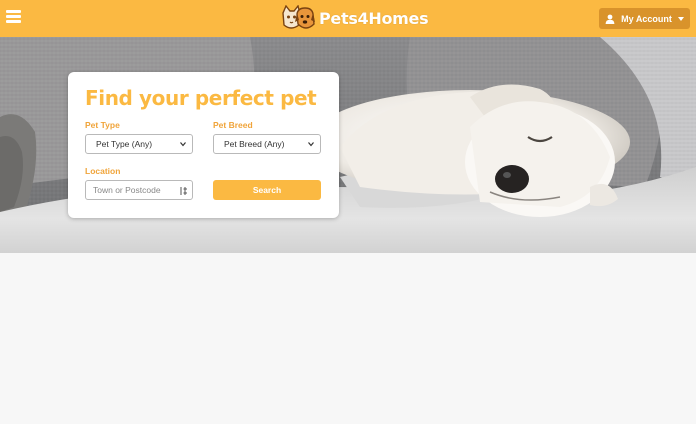 The height and width of the screenshot is (424, 696). What do you see at coordinates (13, 16) in the screenshot?
I see `hamburger-menu-icon` at bounding box center [13, 16].